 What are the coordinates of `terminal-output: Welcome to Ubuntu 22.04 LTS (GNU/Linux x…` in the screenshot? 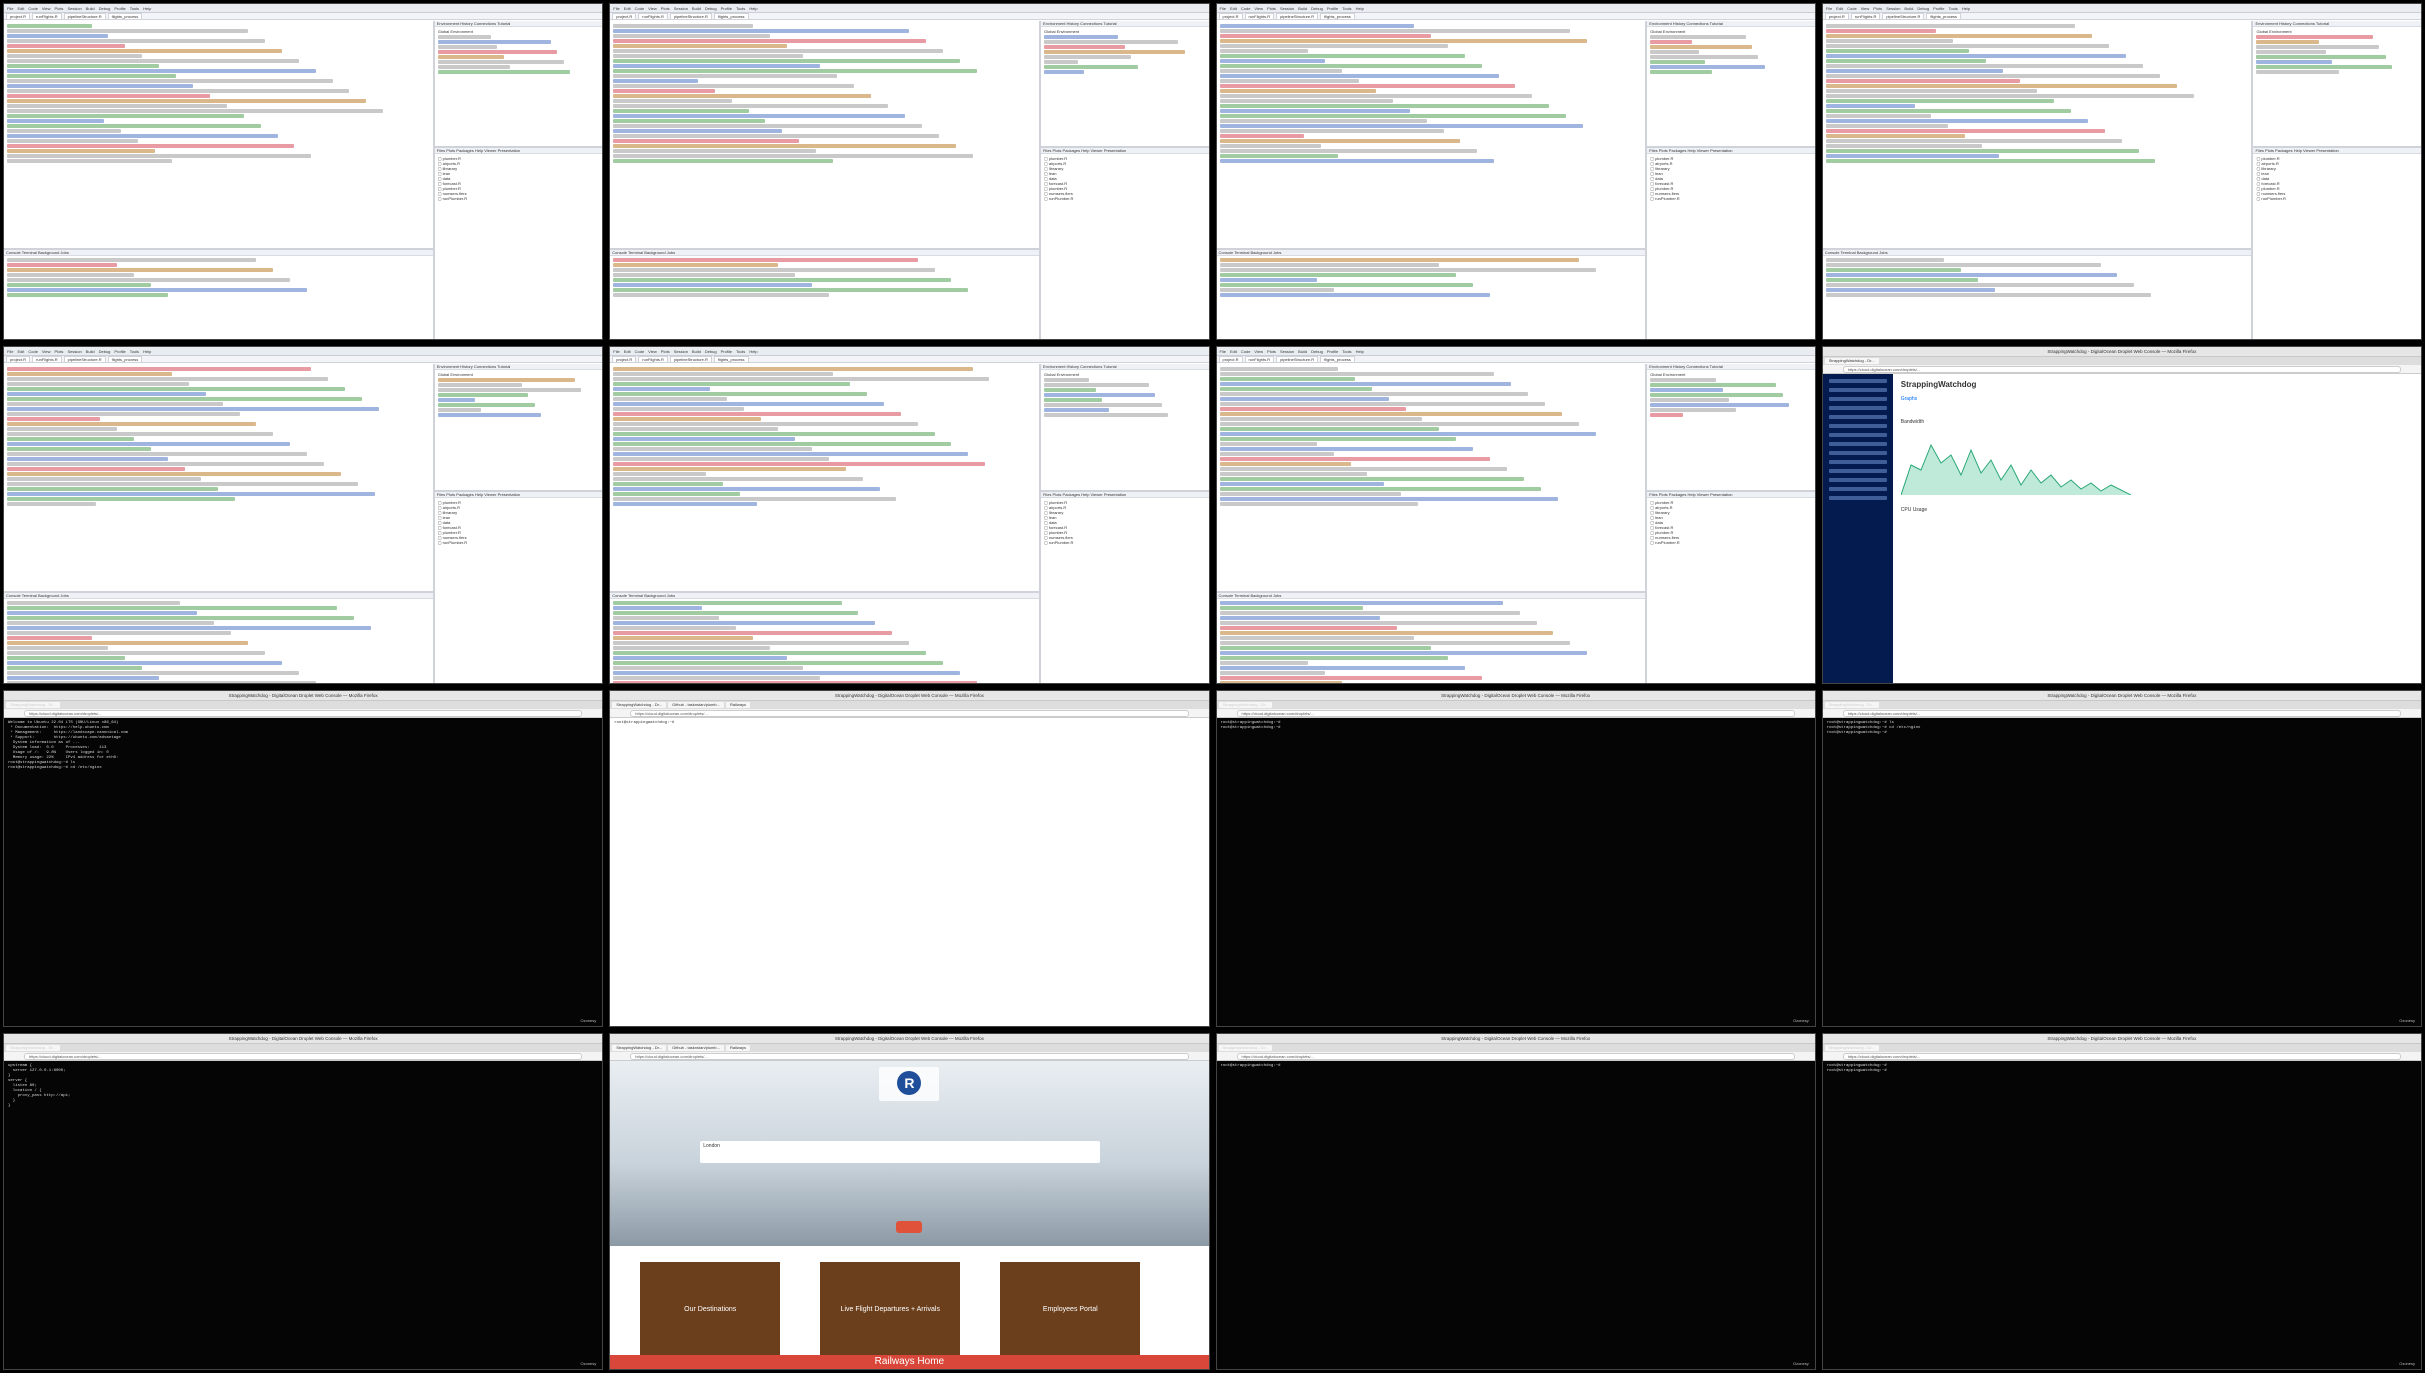 It's located at (303, 746).